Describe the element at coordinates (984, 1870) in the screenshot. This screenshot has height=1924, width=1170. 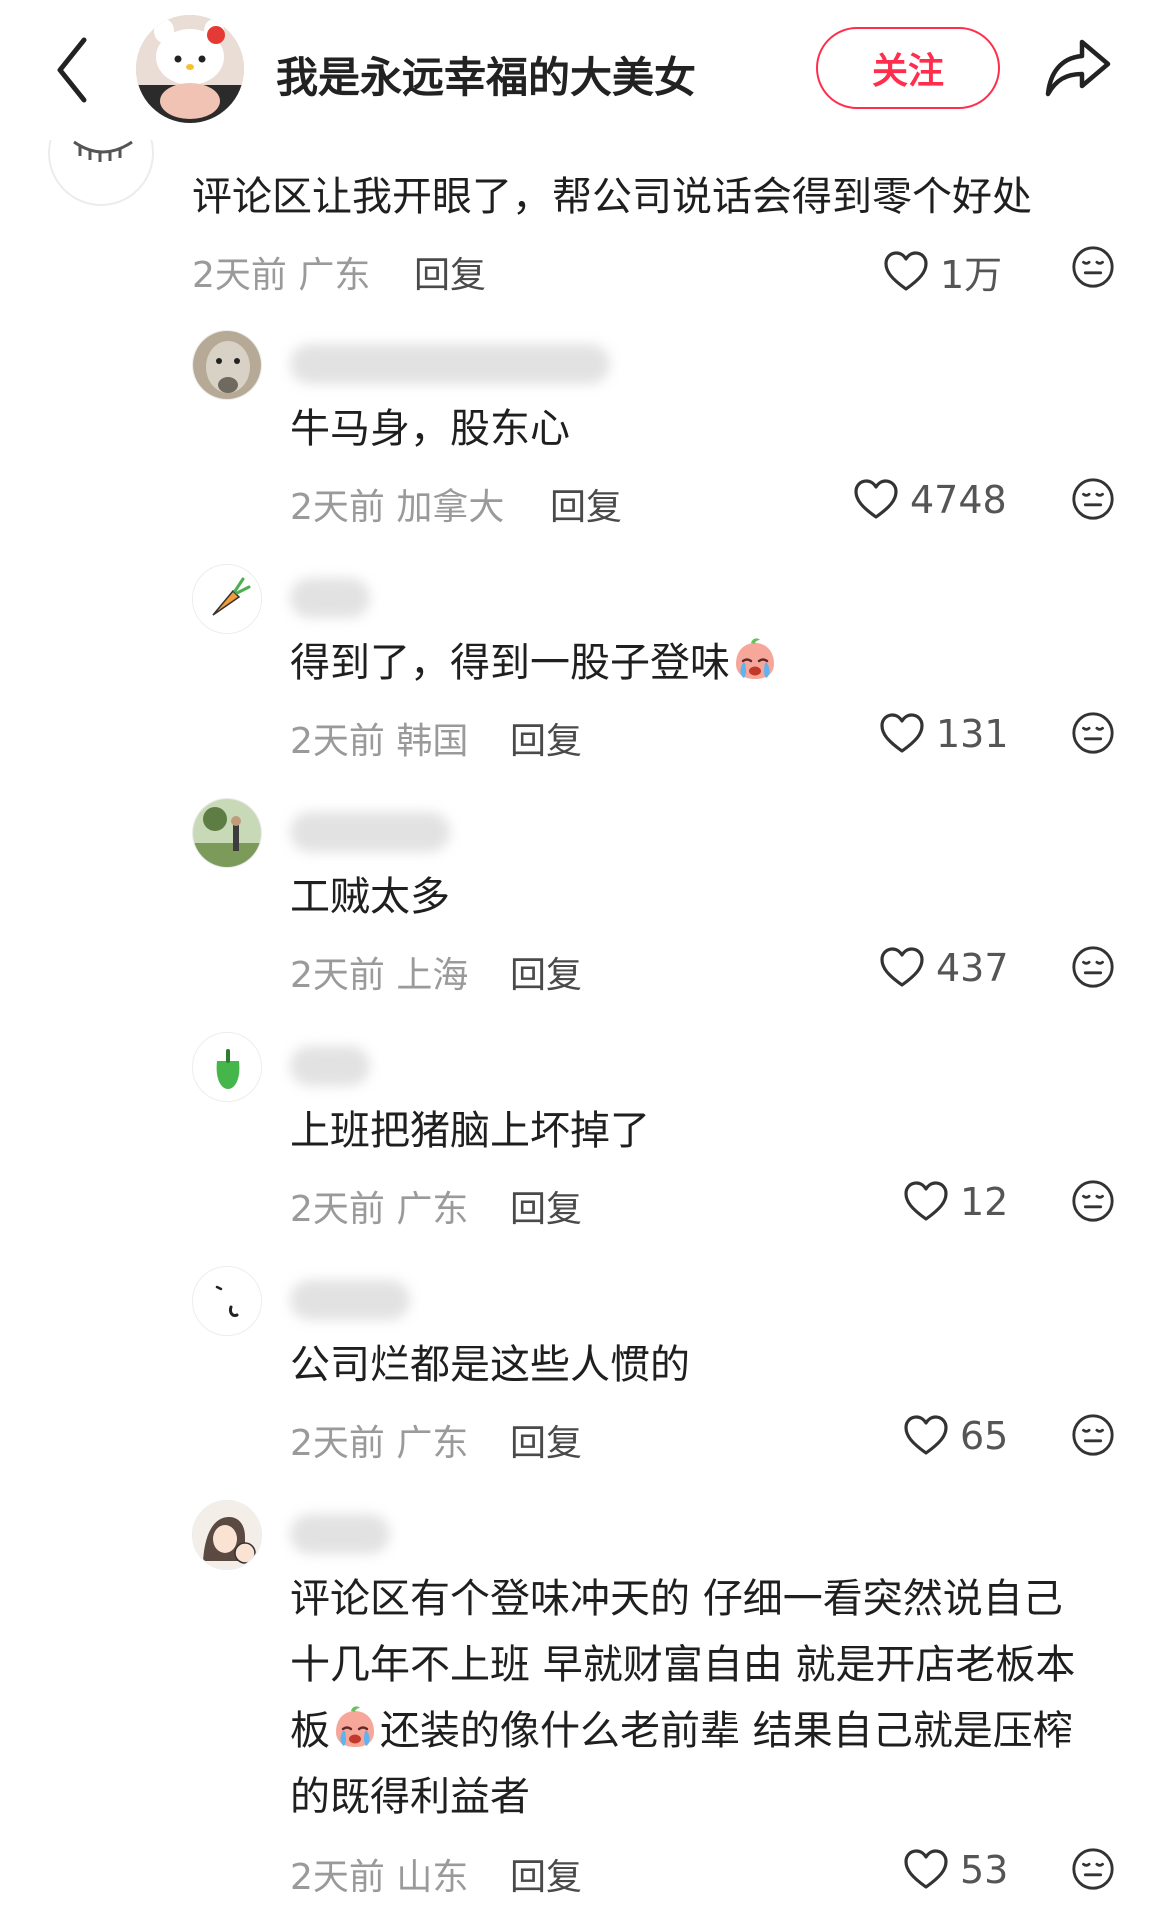
I see `like-count: 53` at that location.